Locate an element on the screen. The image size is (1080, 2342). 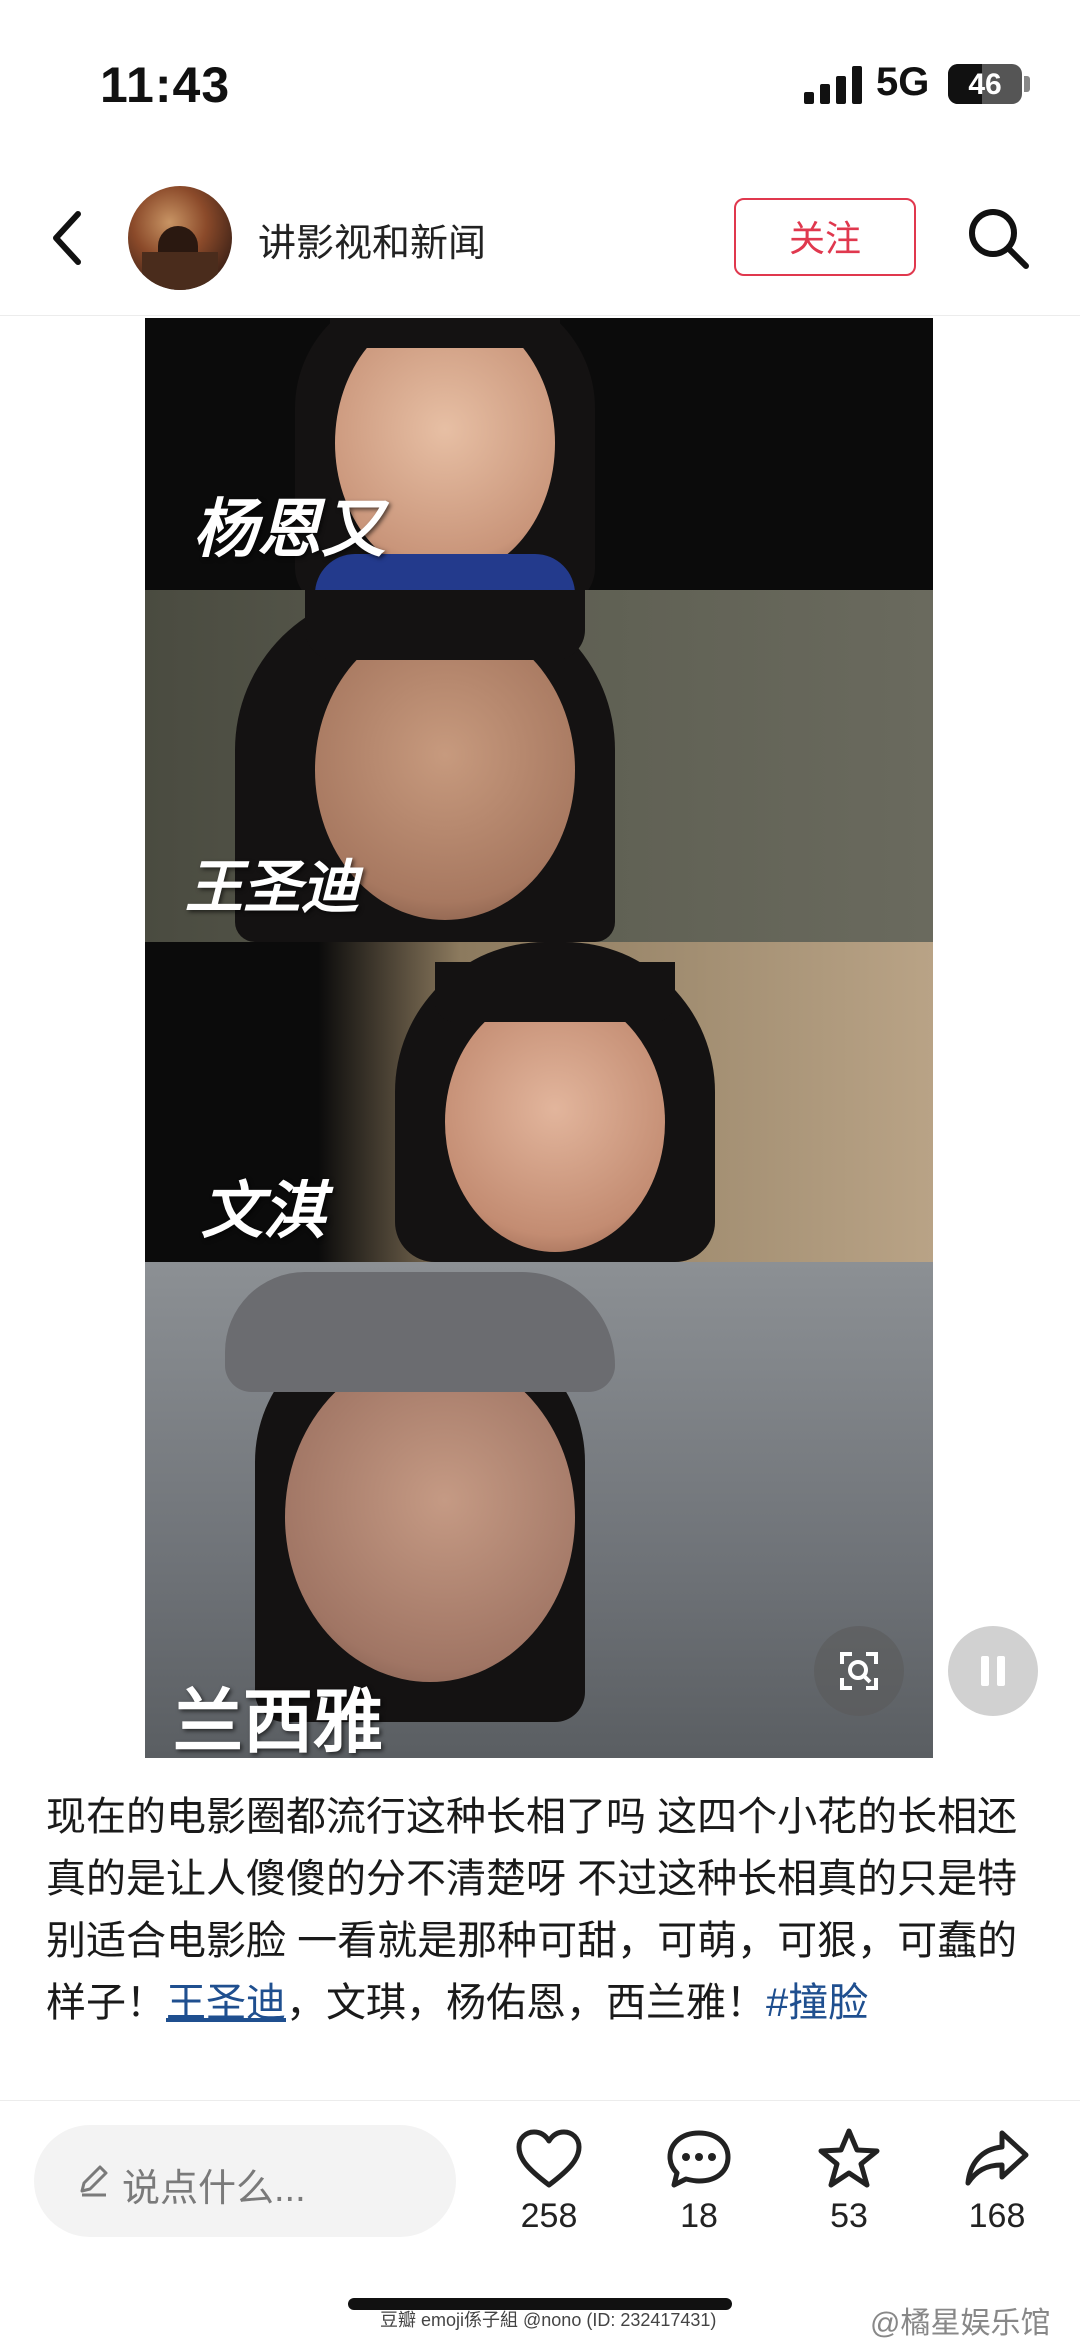
follow-button: 关注 is located at coordinates (825, 237).